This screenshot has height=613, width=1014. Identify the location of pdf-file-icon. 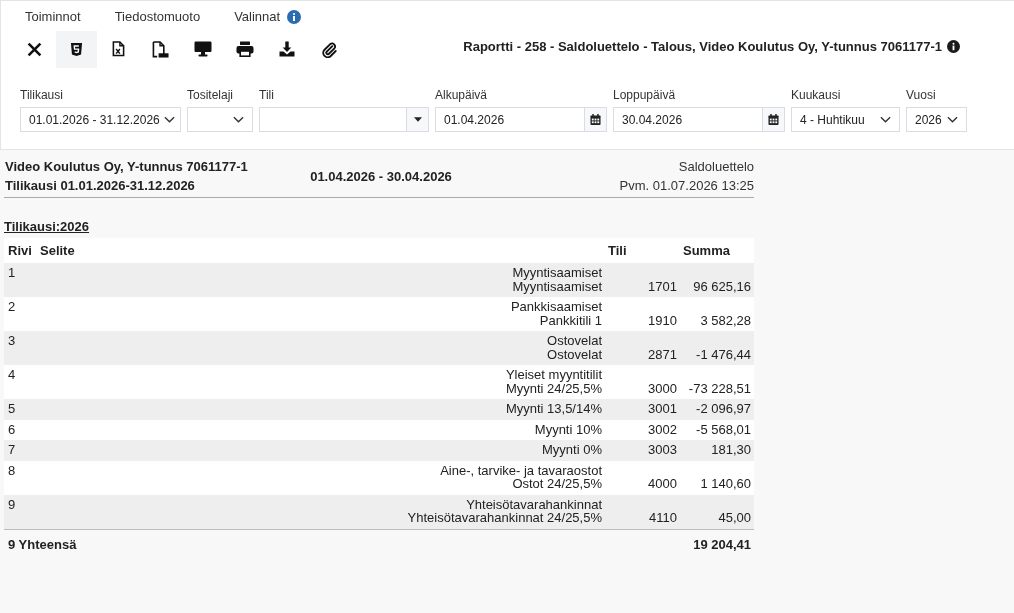
(160, 49).